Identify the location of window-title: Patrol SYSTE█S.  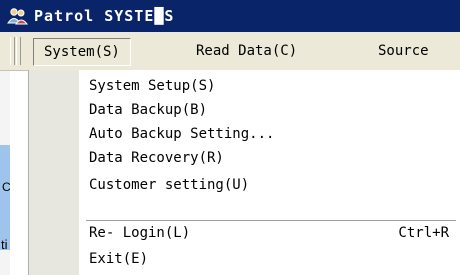
(104, 16).